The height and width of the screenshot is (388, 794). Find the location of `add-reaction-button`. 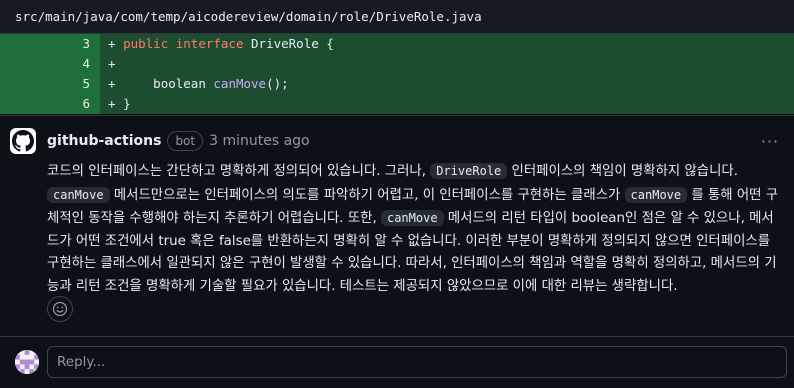

add-reaction-button is located at coordinates (60, 309).